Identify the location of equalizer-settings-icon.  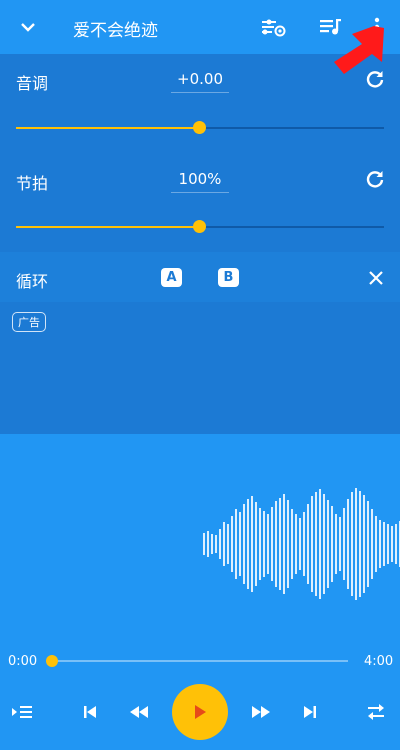
(274, 28).